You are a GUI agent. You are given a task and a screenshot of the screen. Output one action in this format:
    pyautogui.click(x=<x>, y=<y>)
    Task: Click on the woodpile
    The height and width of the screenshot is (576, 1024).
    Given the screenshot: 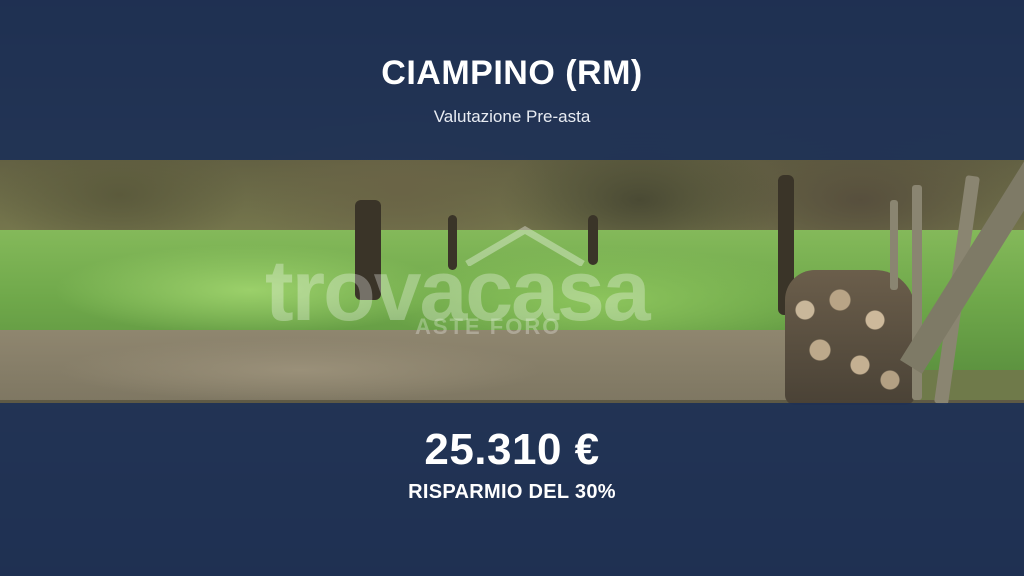 What is the action you would take?
    pyautogui.click(x=850, y=337)
    